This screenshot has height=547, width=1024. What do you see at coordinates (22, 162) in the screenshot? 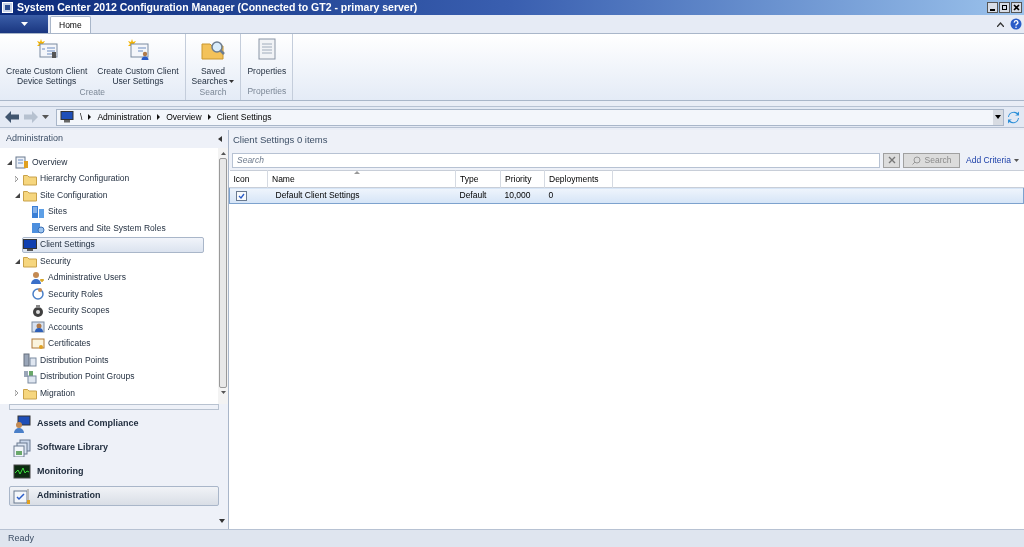
I see `overview-icon` at bounding box center [22, 162].